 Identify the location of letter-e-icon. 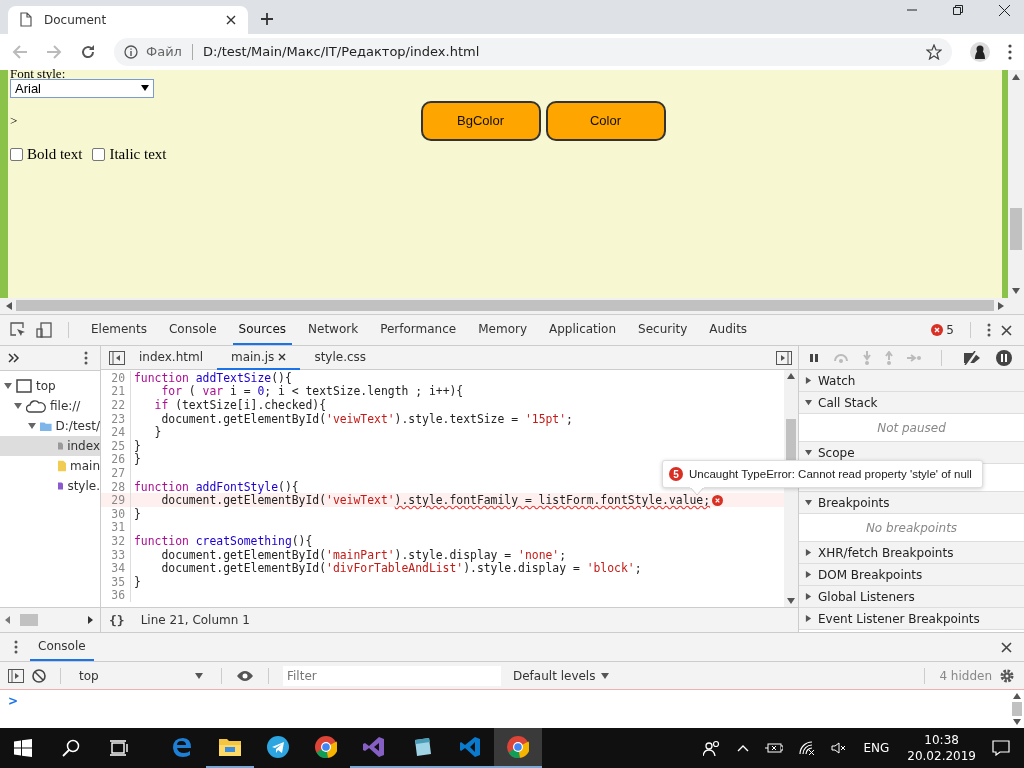
(182, 747).